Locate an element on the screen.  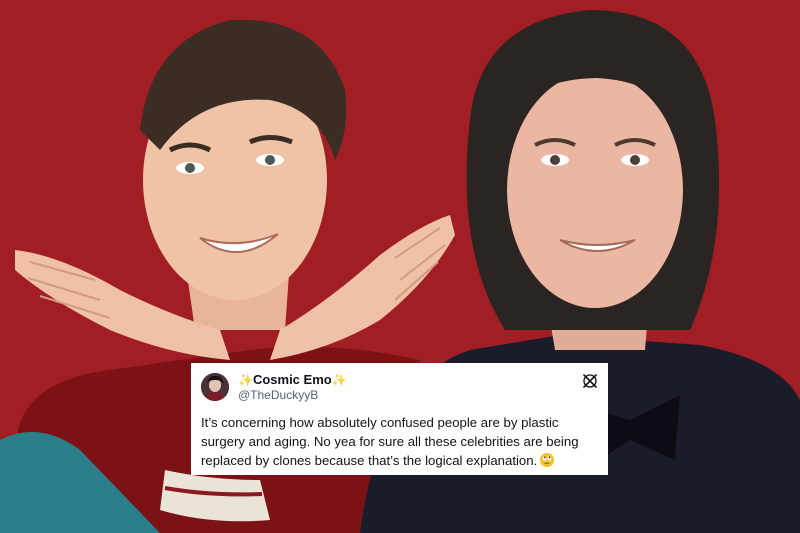
avatar is located at coordinates (215, 387).